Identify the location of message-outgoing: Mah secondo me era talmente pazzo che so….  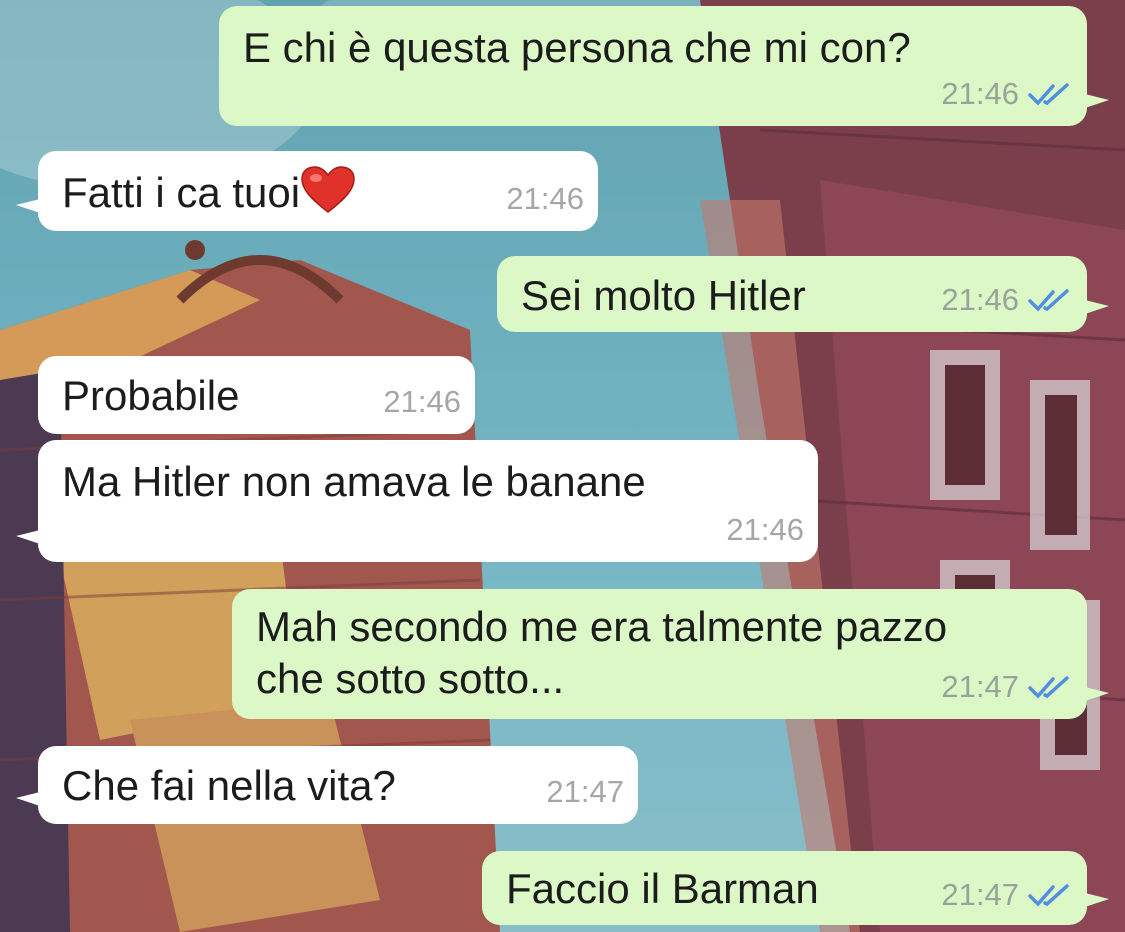
(670, 654).